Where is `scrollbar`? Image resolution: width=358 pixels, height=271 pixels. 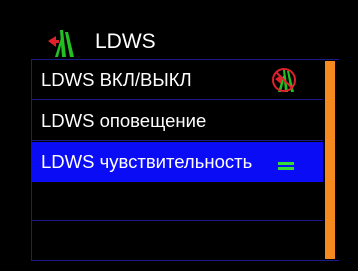
scrollbar is located at coordinates (331, 160).